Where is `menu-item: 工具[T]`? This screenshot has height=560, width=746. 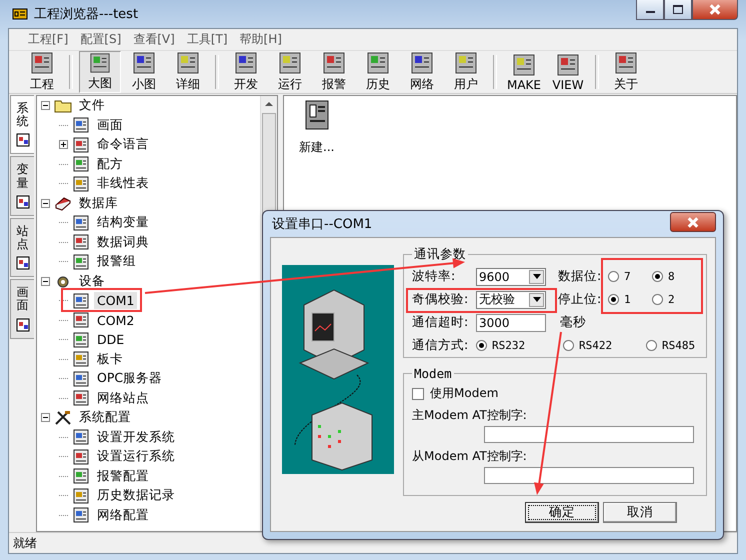 menu-item: 工具[T] is located at coordinates (207, 39).